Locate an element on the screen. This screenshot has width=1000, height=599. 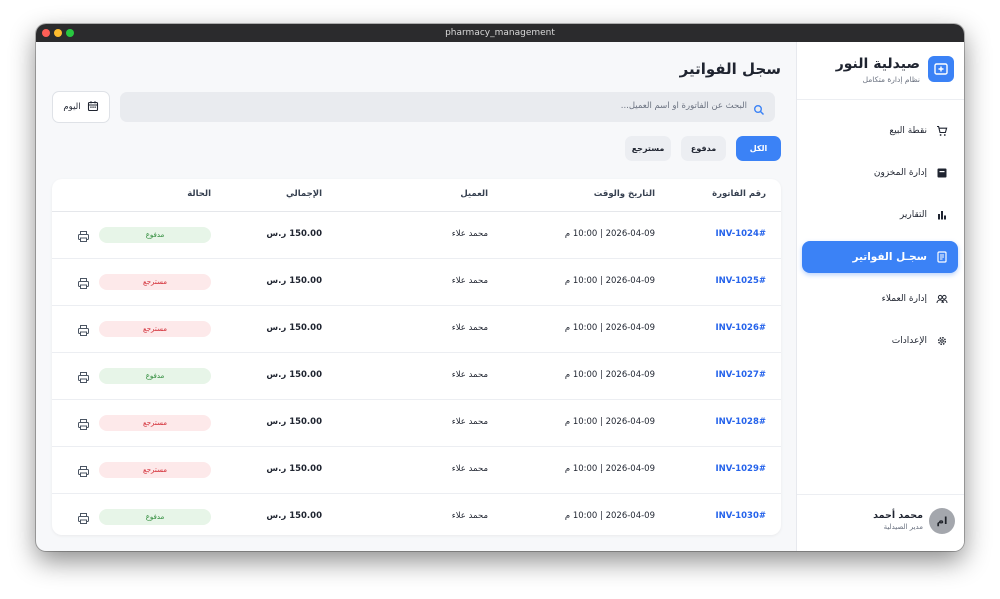
nav-item-inventory: إدارة المخزون is located at coordinates (880, 173).